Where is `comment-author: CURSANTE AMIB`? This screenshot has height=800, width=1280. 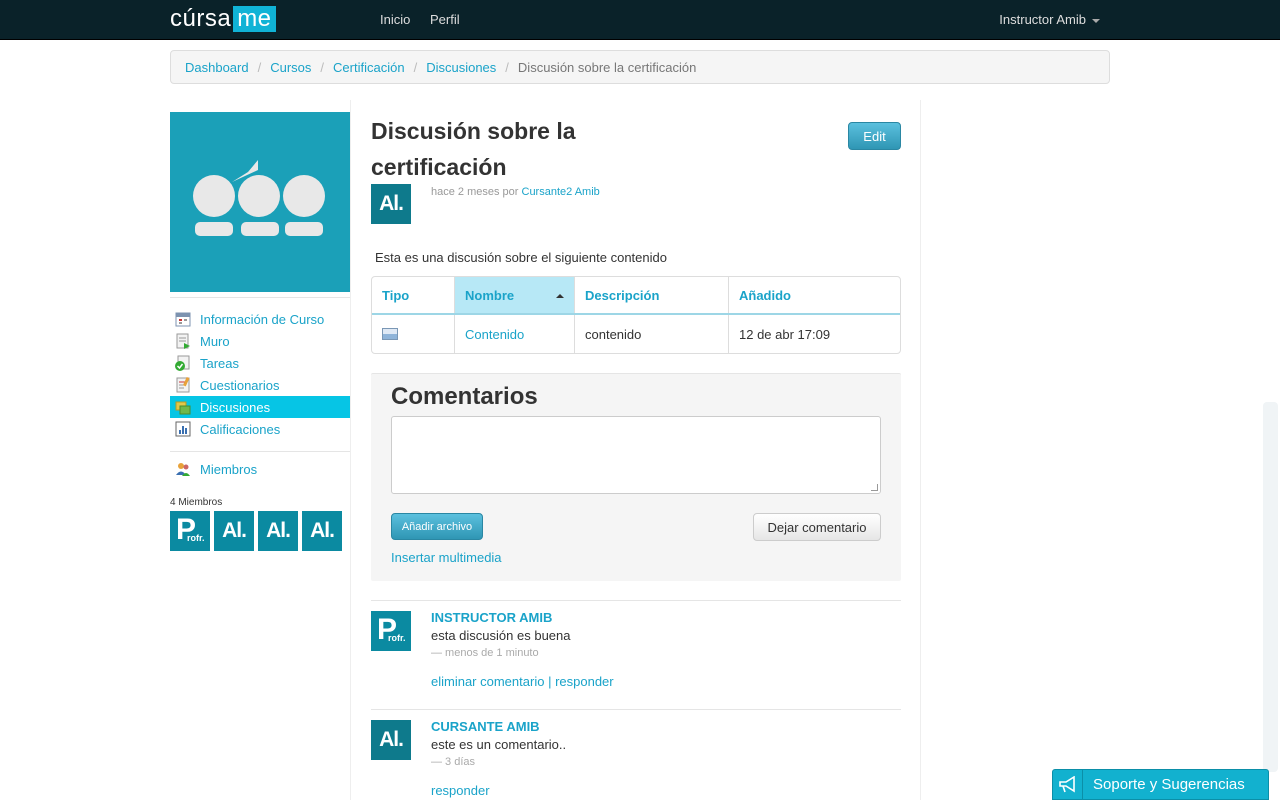
comment-author: CURSANTE AMIB is located at coordinates (485, 726).